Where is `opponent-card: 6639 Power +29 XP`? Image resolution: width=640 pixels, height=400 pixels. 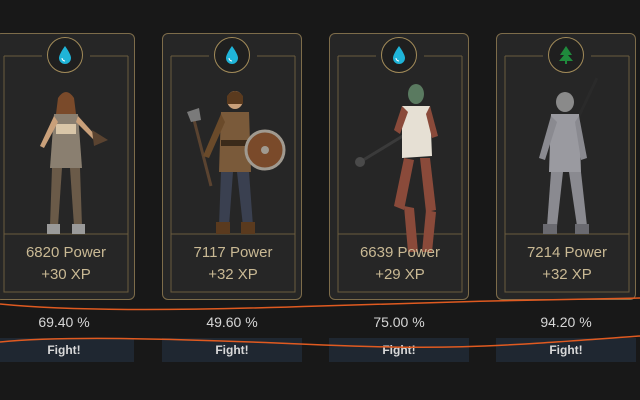
opponent-card: 6639 Power +29 XP is located at coordinates (399, 166).